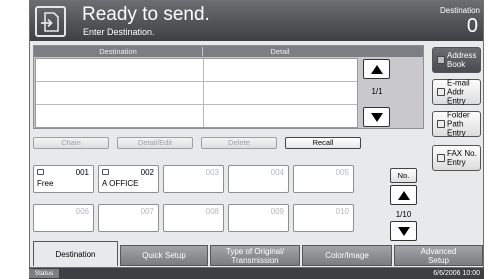  I want to click on folder-path-entry-label: Folder Path Entry, so click(458, 124).